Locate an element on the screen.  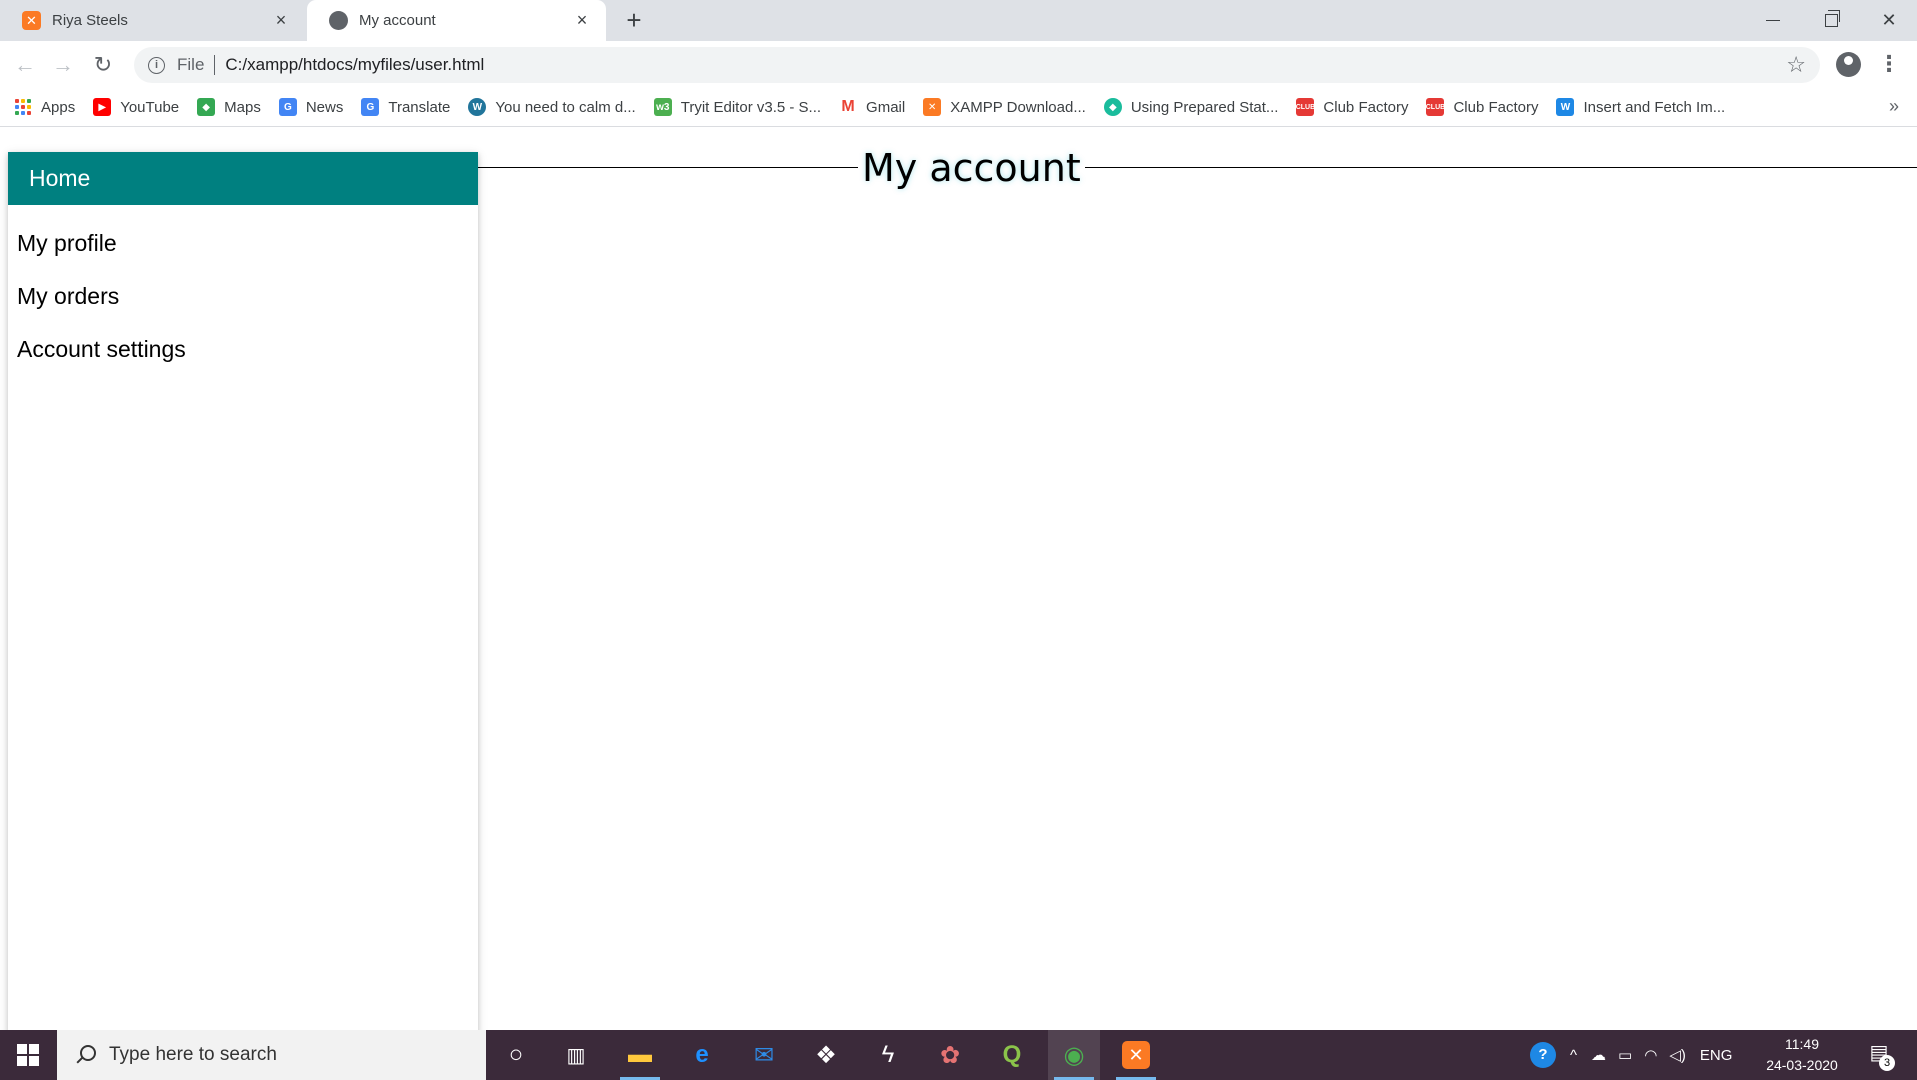
paint-button: ✿ is located at coordinates (950, 1055).